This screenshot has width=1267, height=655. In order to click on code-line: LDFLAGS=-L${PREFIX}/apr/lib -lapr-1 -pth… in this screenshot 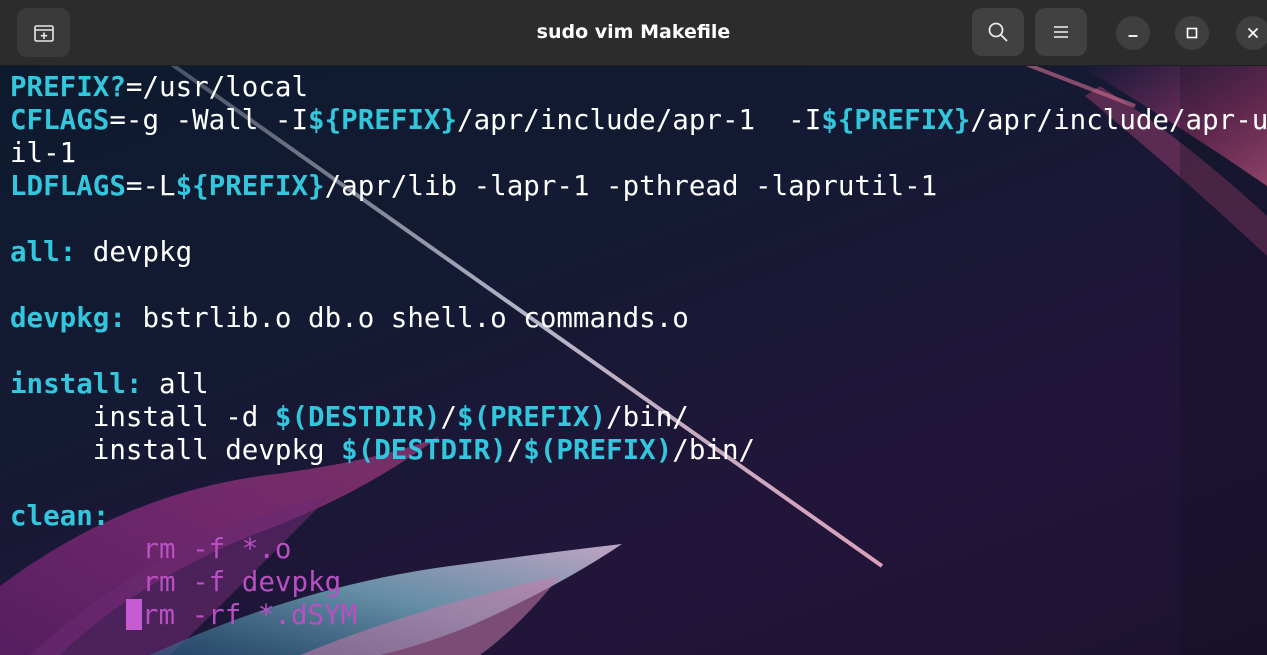, I will do `click(638, 186)`.